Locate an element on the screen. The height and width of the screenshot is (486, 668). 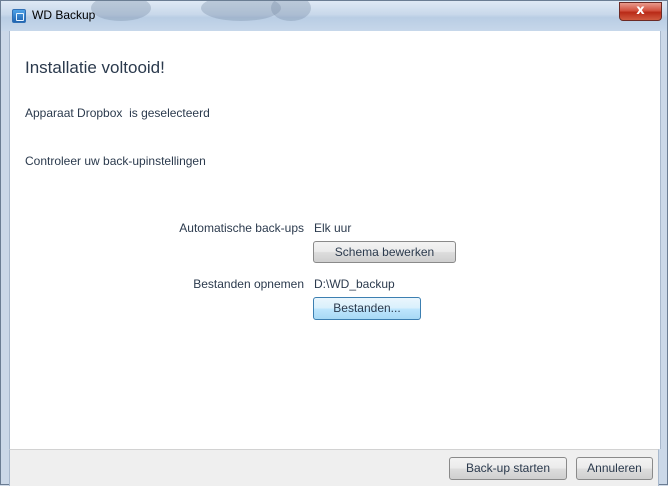
include-files-value: D:\WD_backup is located at coordinates (354, 284).